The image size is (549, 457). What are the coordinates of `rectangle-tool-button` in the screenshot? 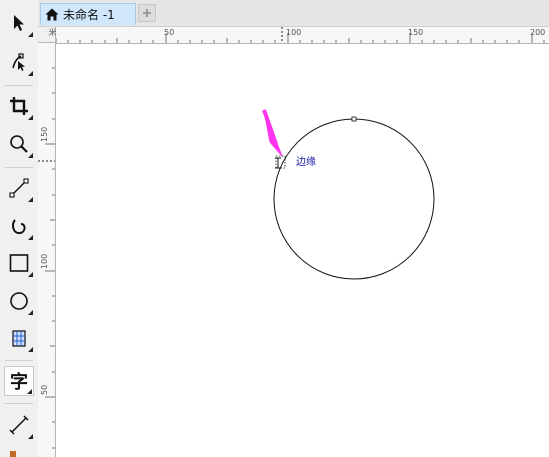 It's located at (19, 263).